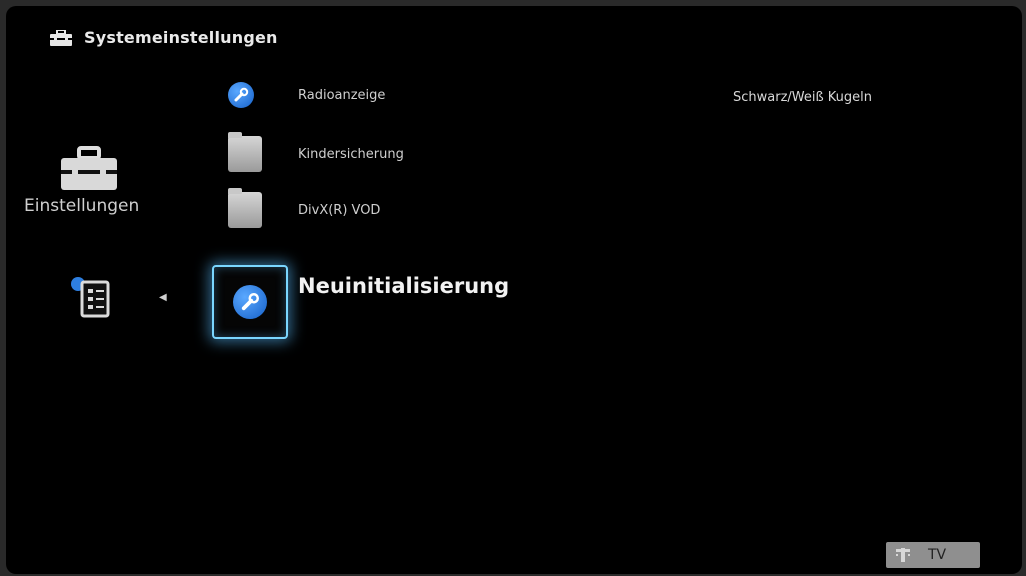 This screenshot has width=1026, height=576. I want to click on selected-item-neuinitialisierung, so click(250, 302).